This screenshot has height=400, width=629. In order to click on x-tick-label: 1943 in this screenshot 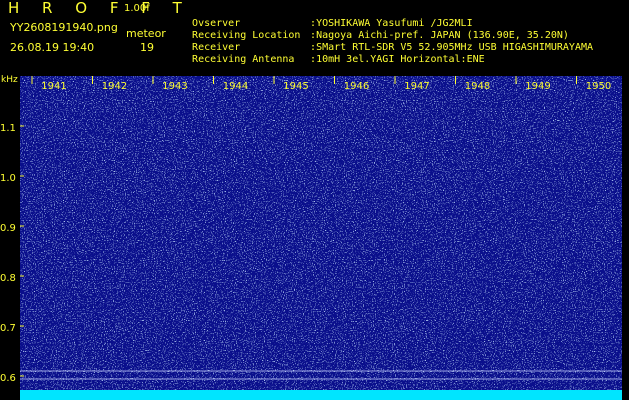, I will do `click(174, 86)`.